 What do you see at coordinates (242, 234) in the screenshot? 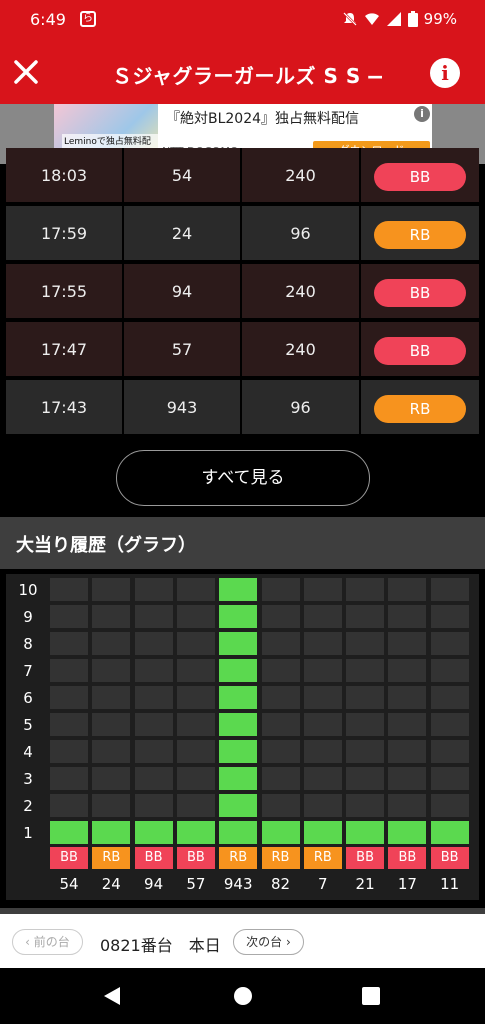
I see `table-row: 17:59 24 96 RB` at bounding box center [242, 234].